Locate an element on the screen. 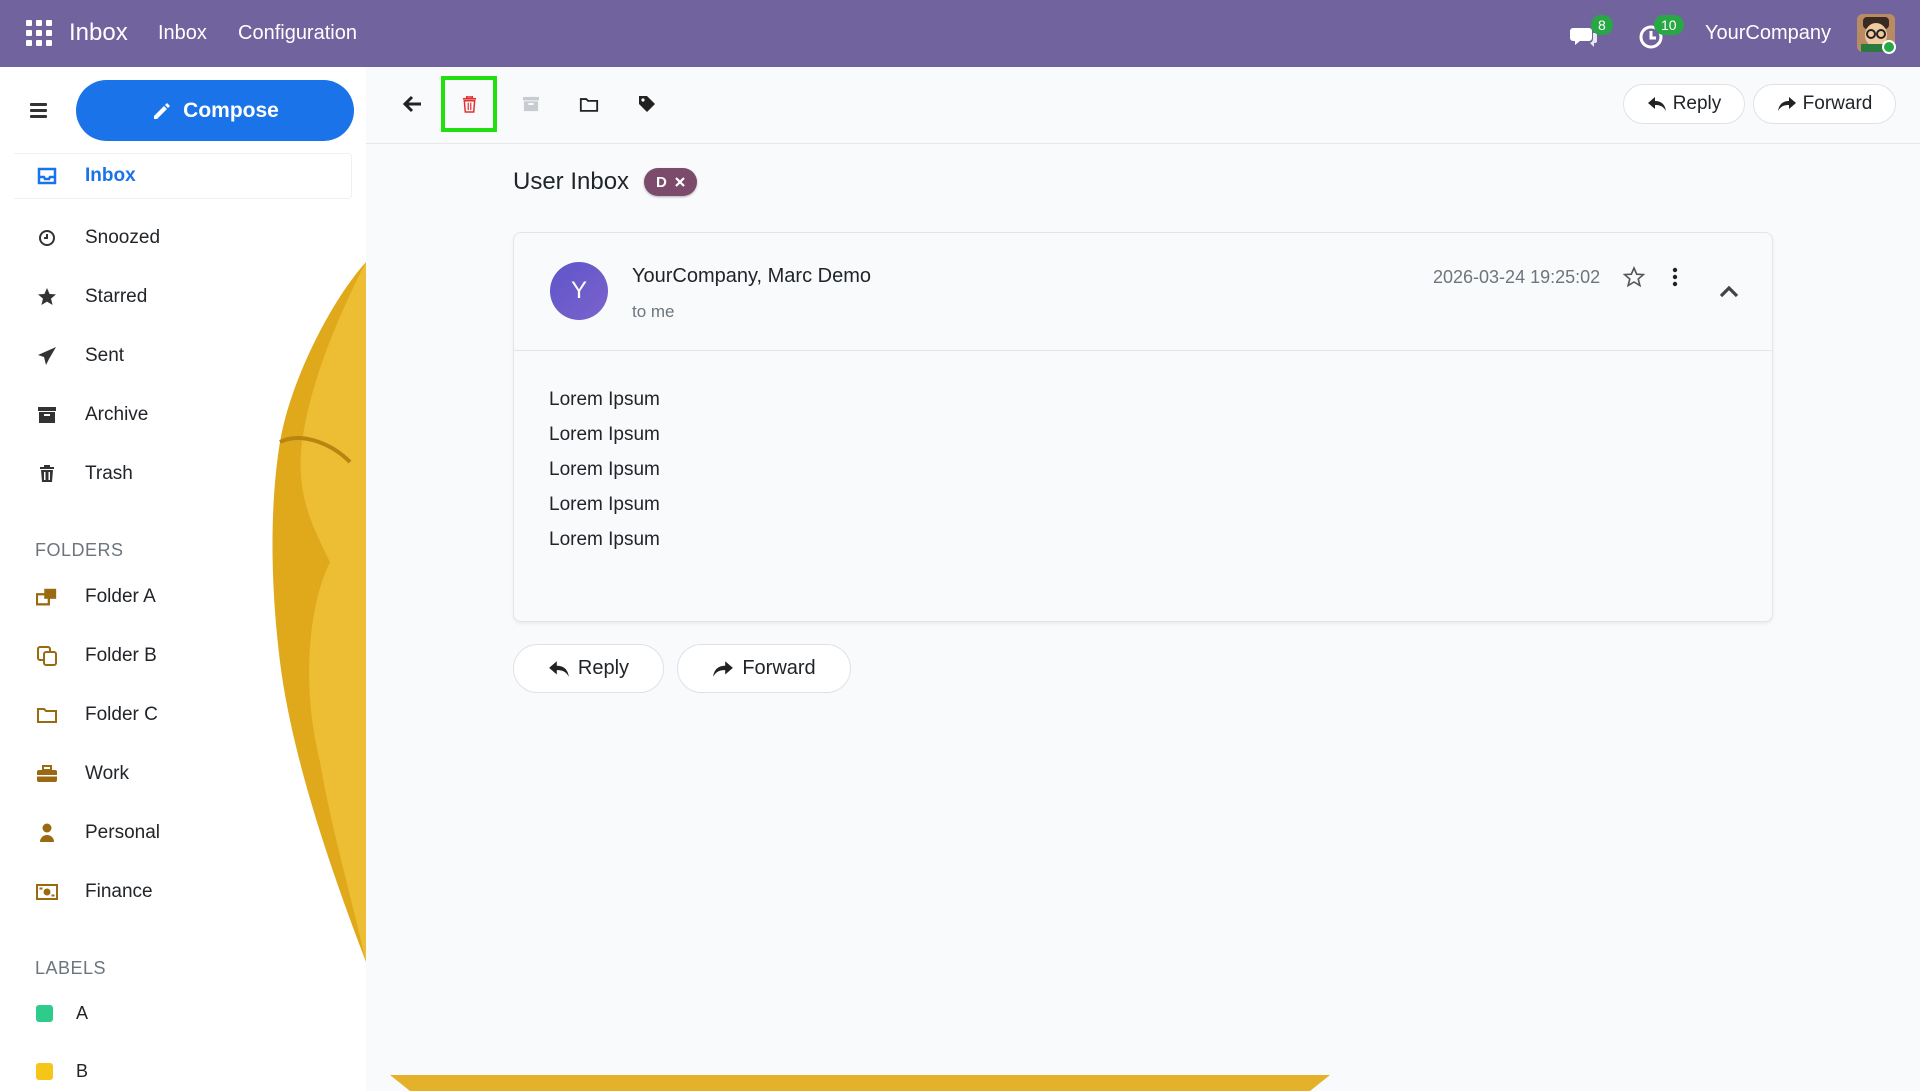 This screenshot has height=1091, width=1920. sidebar-item-label: Work is located at coordinates (107, 773).